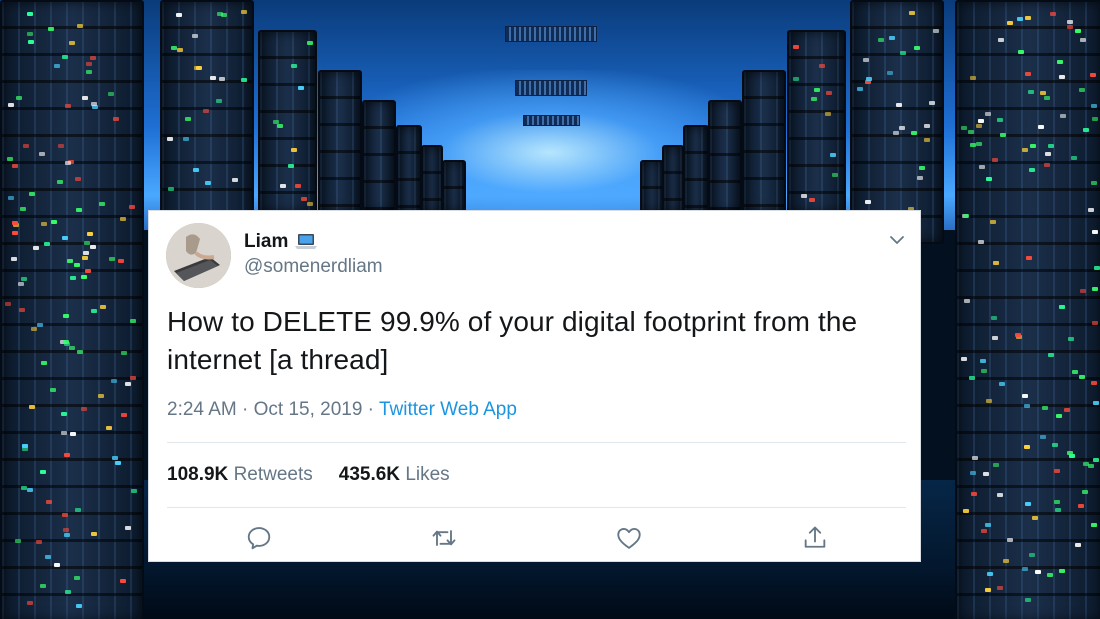 This screenshot has width=1100, height=619. What do you see at coordinates (551, 120) in the screenshot?
I see `ceiling-vent` at bounding box center [551, 120].